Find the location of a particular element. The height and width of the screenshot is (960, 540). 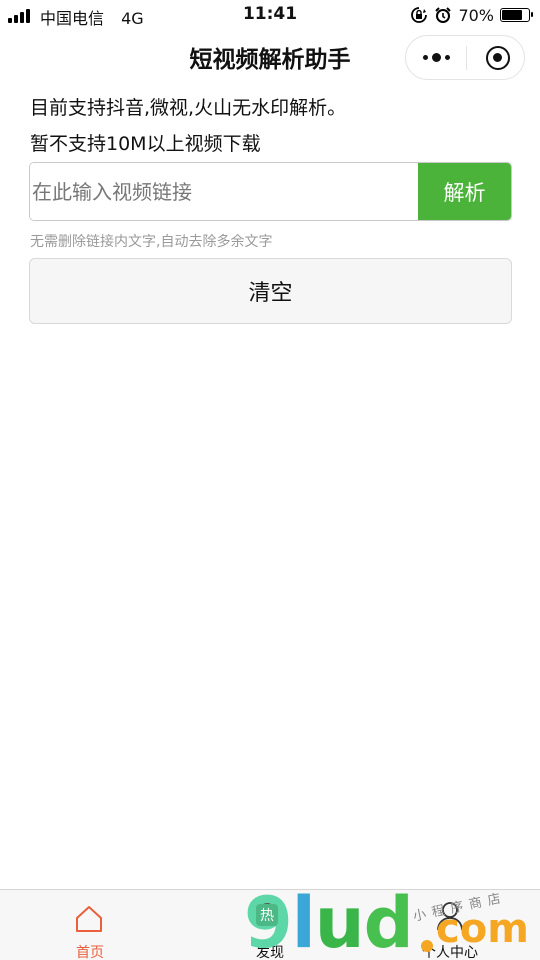

close-mini-program-button is located at coordinates (498, 58).